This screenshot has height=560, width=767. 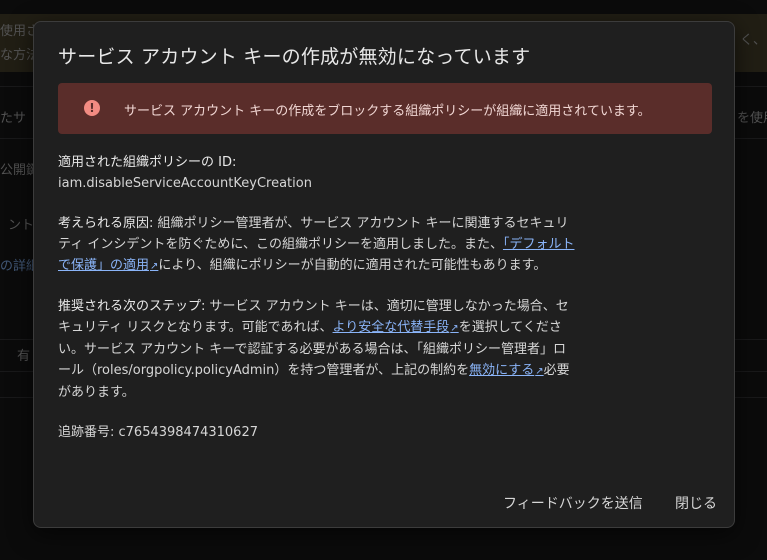 I want to click on error-icon: !, so click(x=92, y=108).